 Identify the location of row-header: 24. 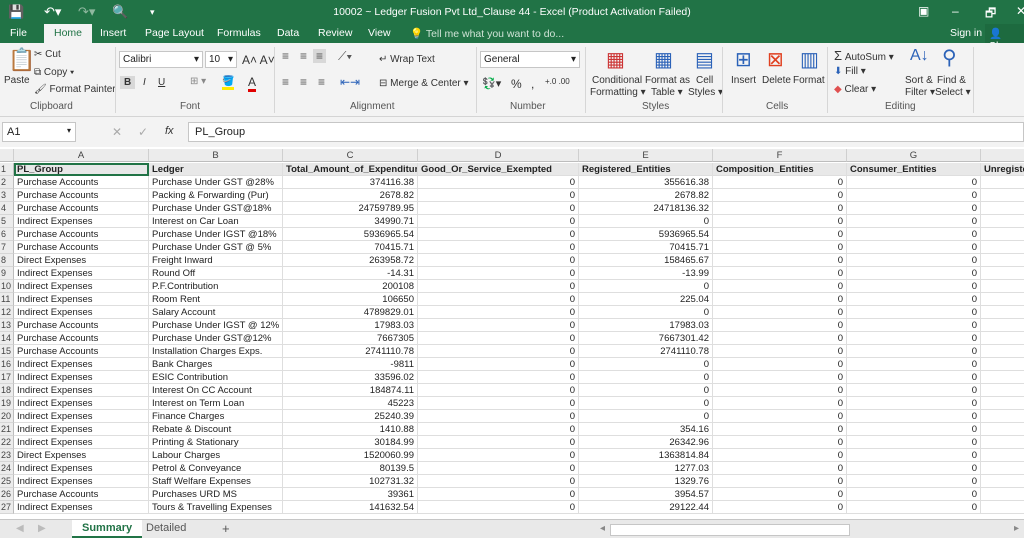
(7, 468).